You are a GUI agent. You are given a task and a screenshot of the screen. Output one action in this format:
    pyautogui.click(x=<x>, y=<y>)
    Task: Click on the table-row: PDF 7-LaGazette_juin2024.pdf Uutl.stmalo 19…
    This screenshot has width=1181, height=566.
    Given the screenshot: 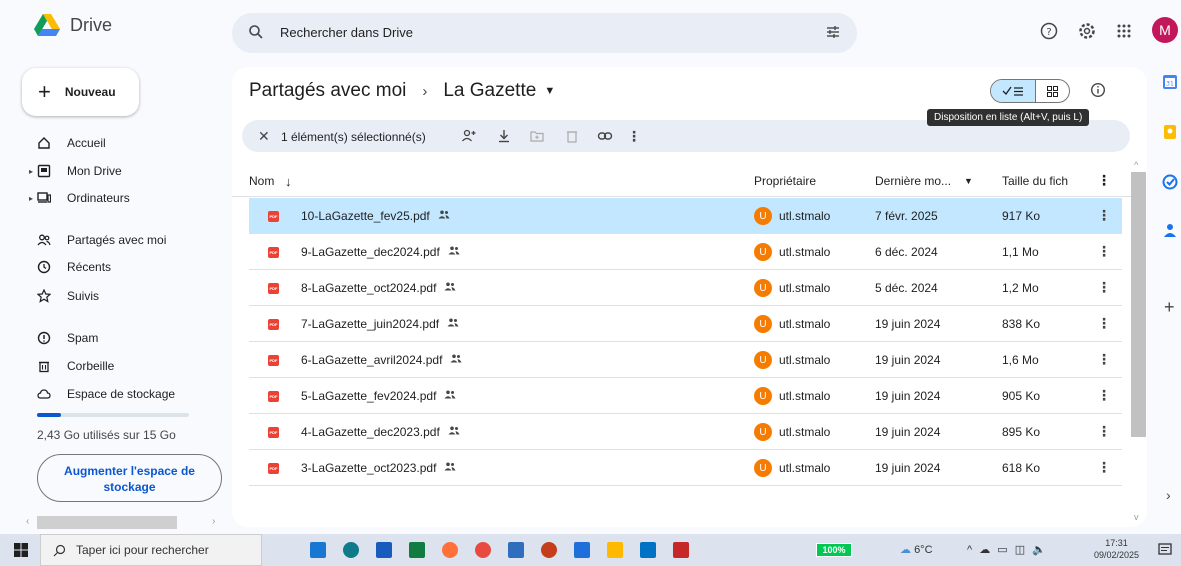 What is the action you would take?
    pyautogui.click(x=685, y=324)
    